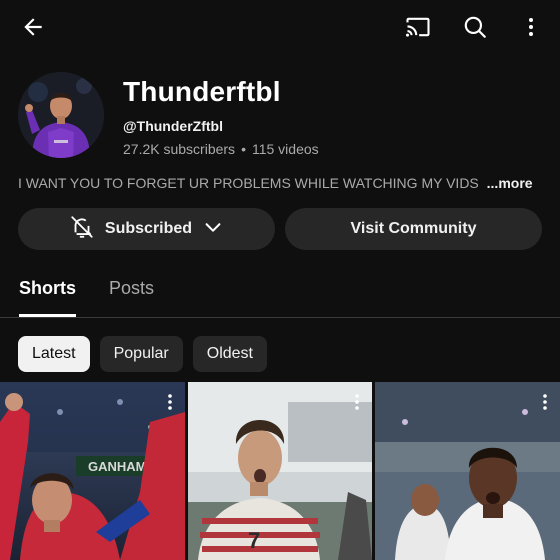  What do you see at coordinates (510, 183) in the screenshot?
I see `description-more-link: ...more` at bounding box center [510, 183].